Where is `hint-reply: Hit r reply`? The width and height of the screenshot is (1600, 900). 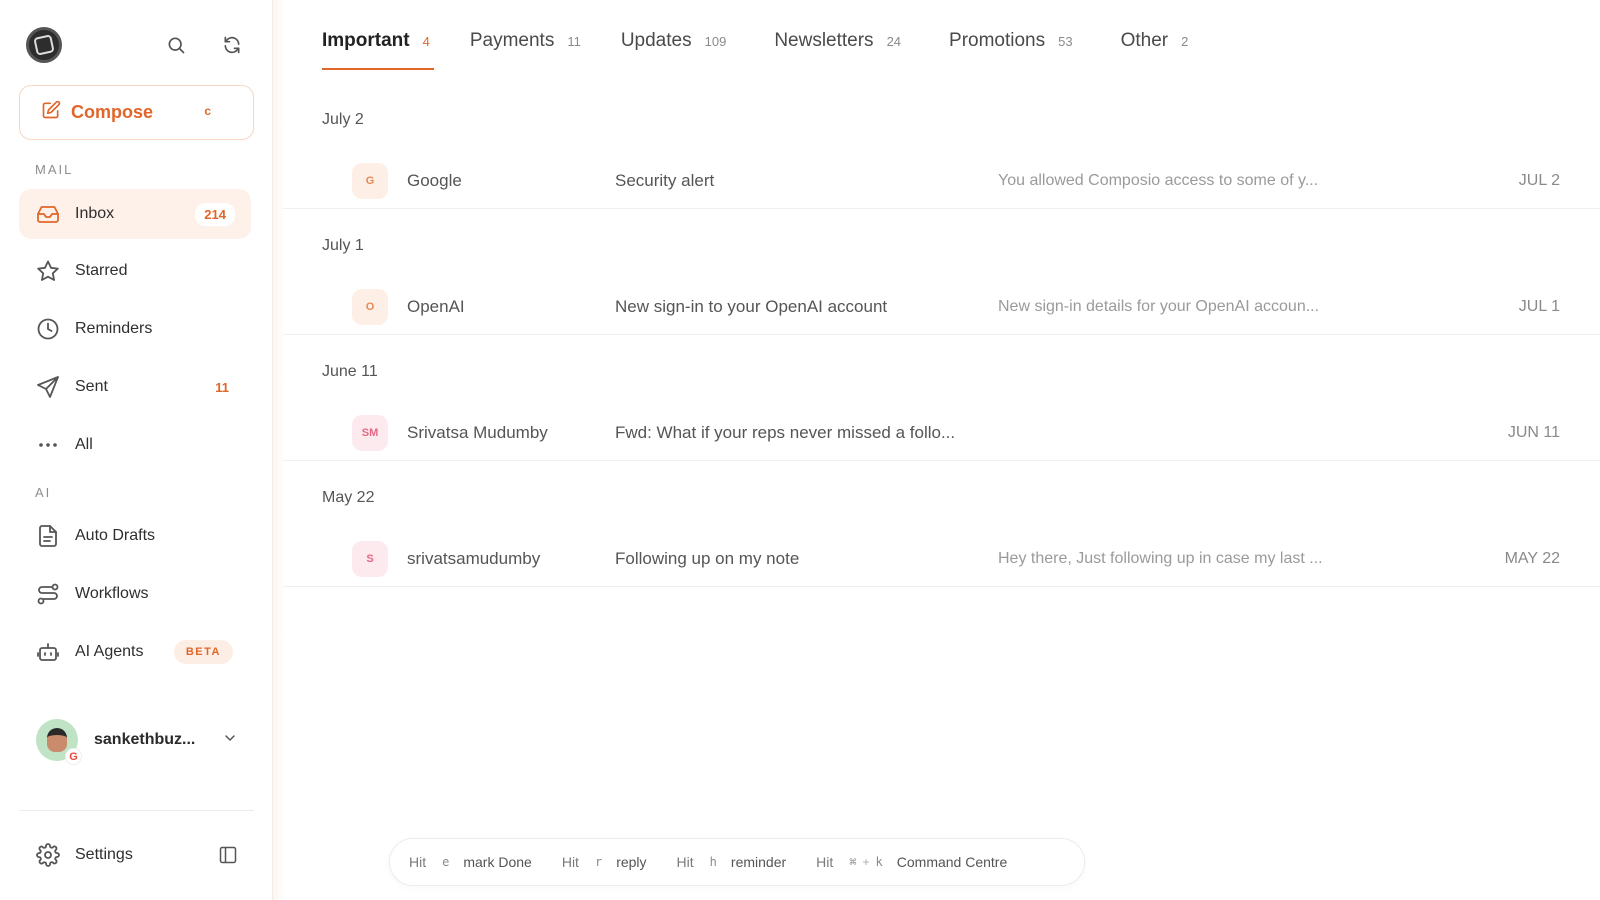
hint-reply: Hit r reply is located at coordinates (604, 862).